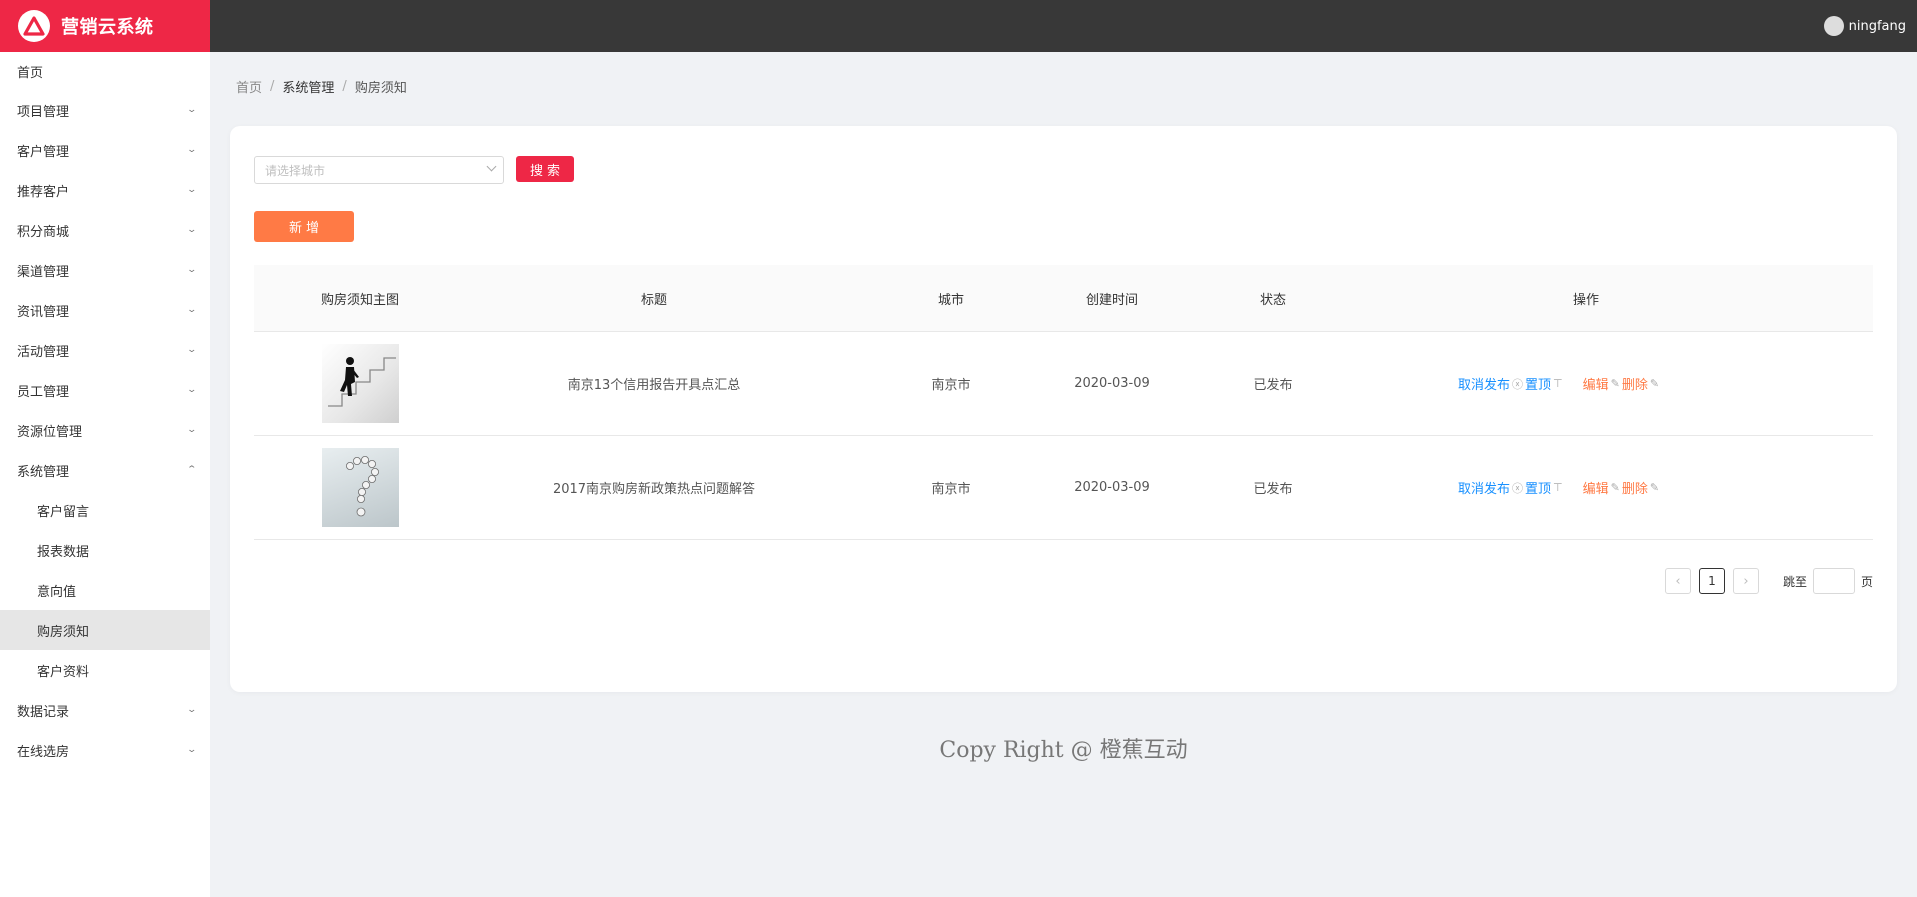 This screenshot has height=897, width=1917. Describe the element at coordinates (105, 510) in the screenshot. I see `sidebar-subitem-messages: 客户留言` at that location.